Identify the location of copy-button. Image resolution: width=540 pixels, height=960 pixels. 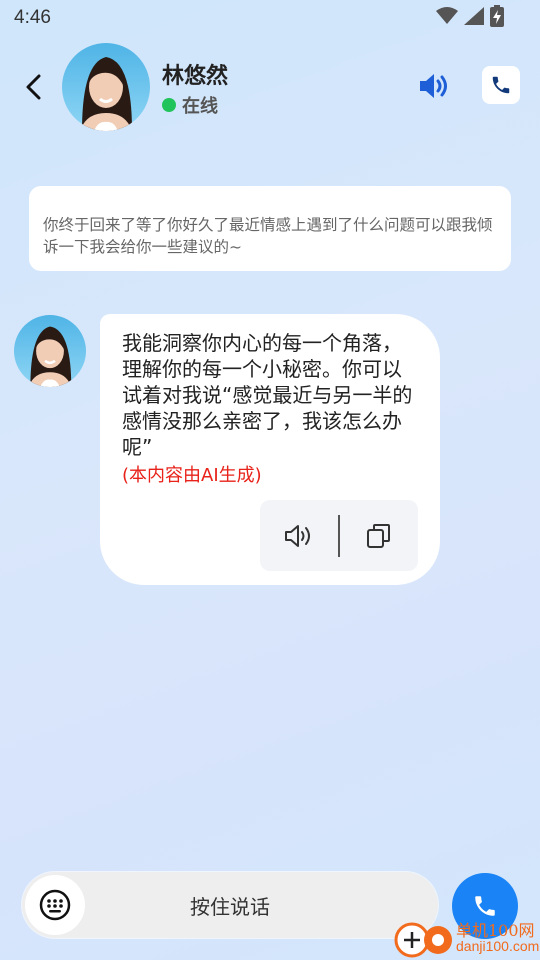
(379, 535).